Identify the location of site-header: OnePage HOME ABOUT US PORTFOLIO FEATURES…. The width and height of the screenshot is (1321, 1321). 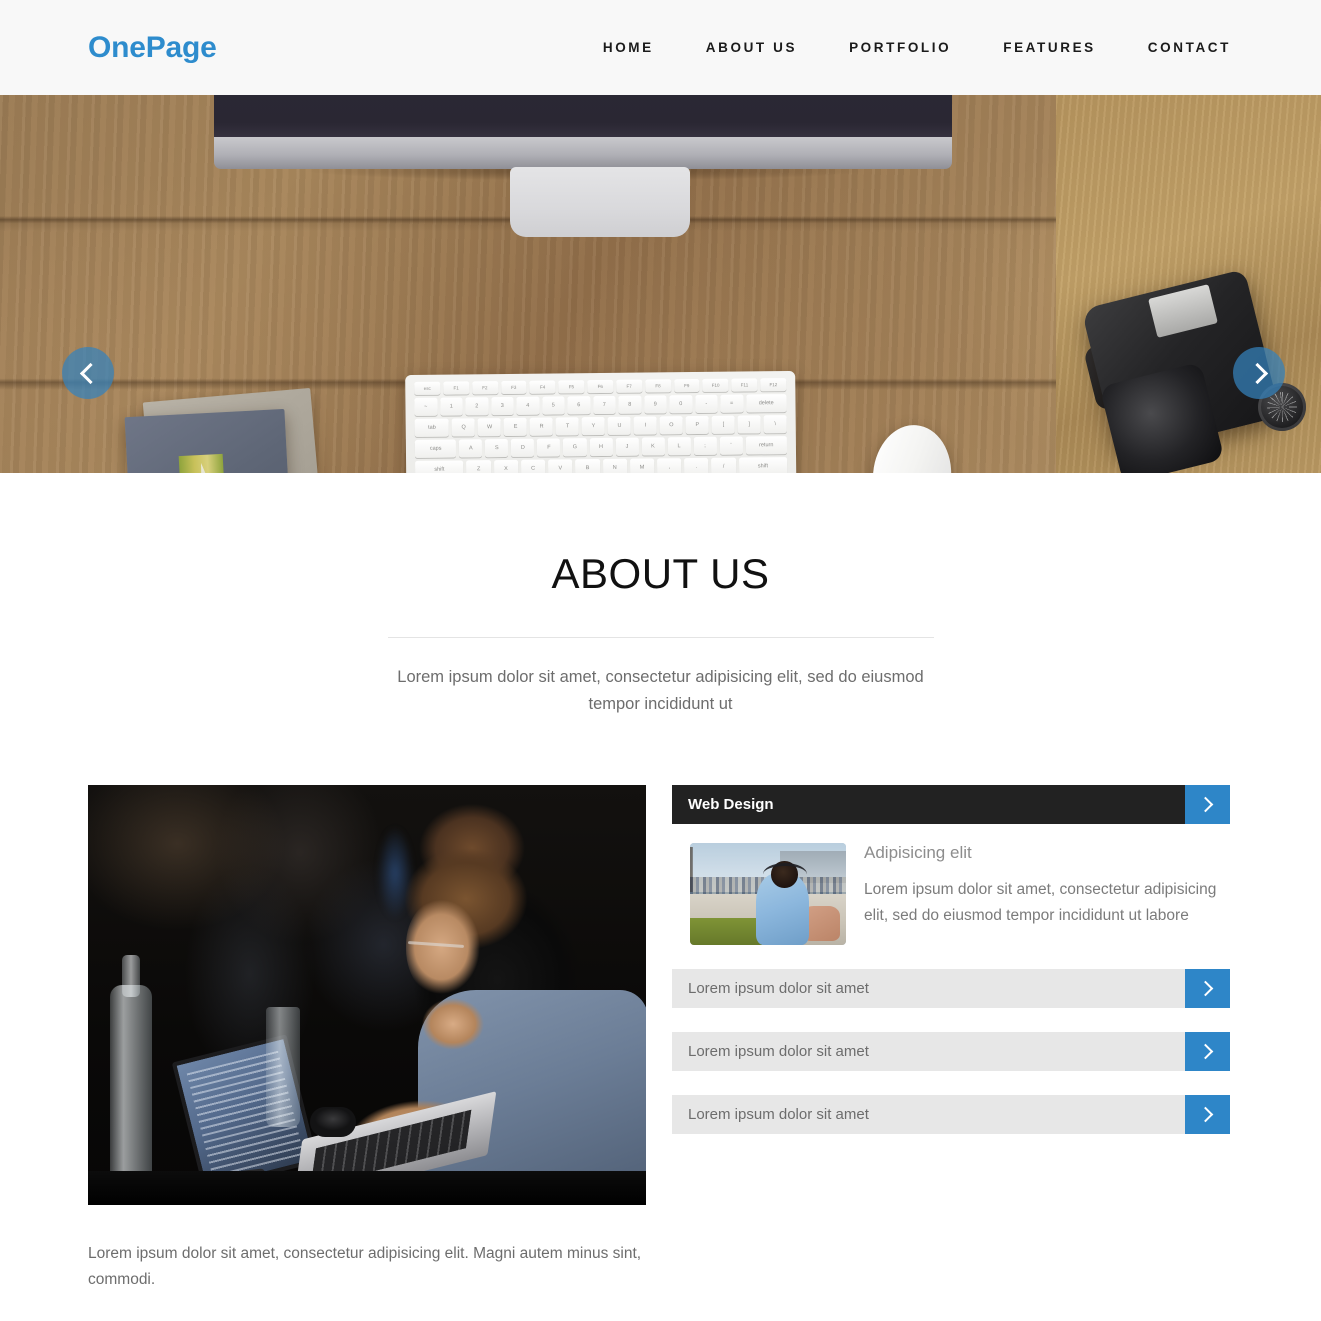
(660, 47).